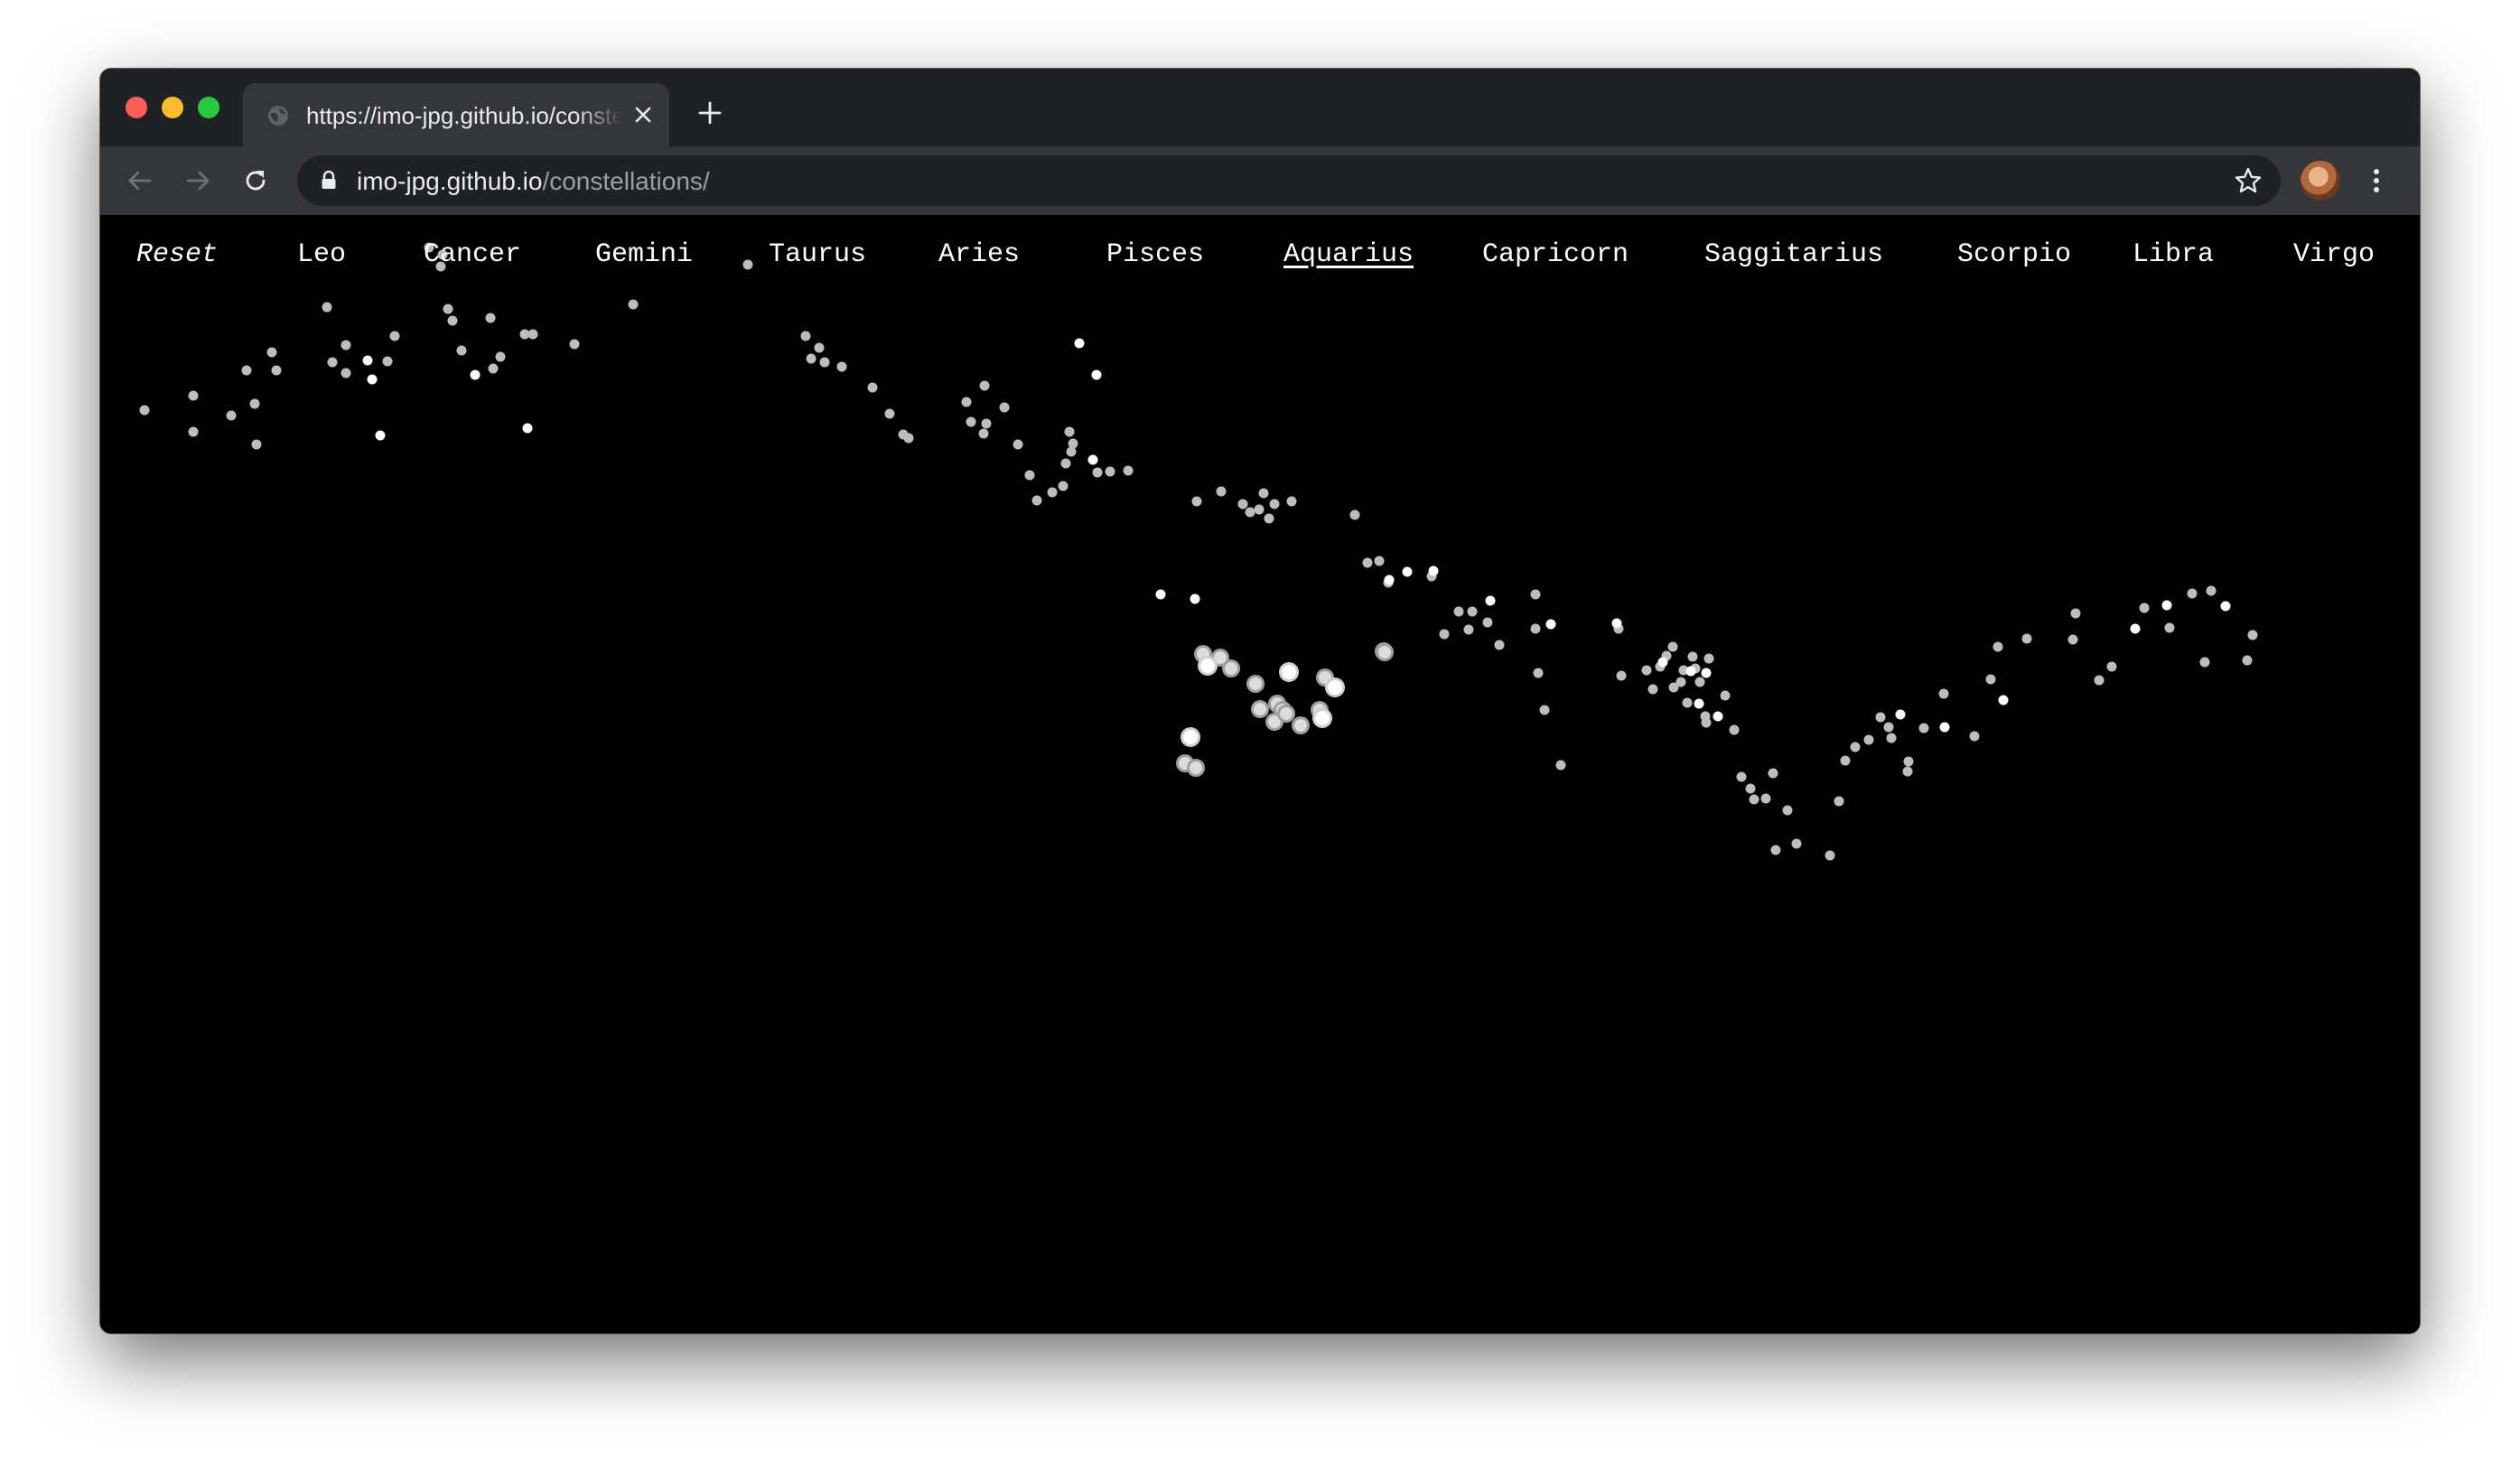 This screenshot has height=1467, width=2520. What do you see at coordinates (2320, 181) in the screenshot?
I see `profile-avatar` at bounding box center [2320, 181].